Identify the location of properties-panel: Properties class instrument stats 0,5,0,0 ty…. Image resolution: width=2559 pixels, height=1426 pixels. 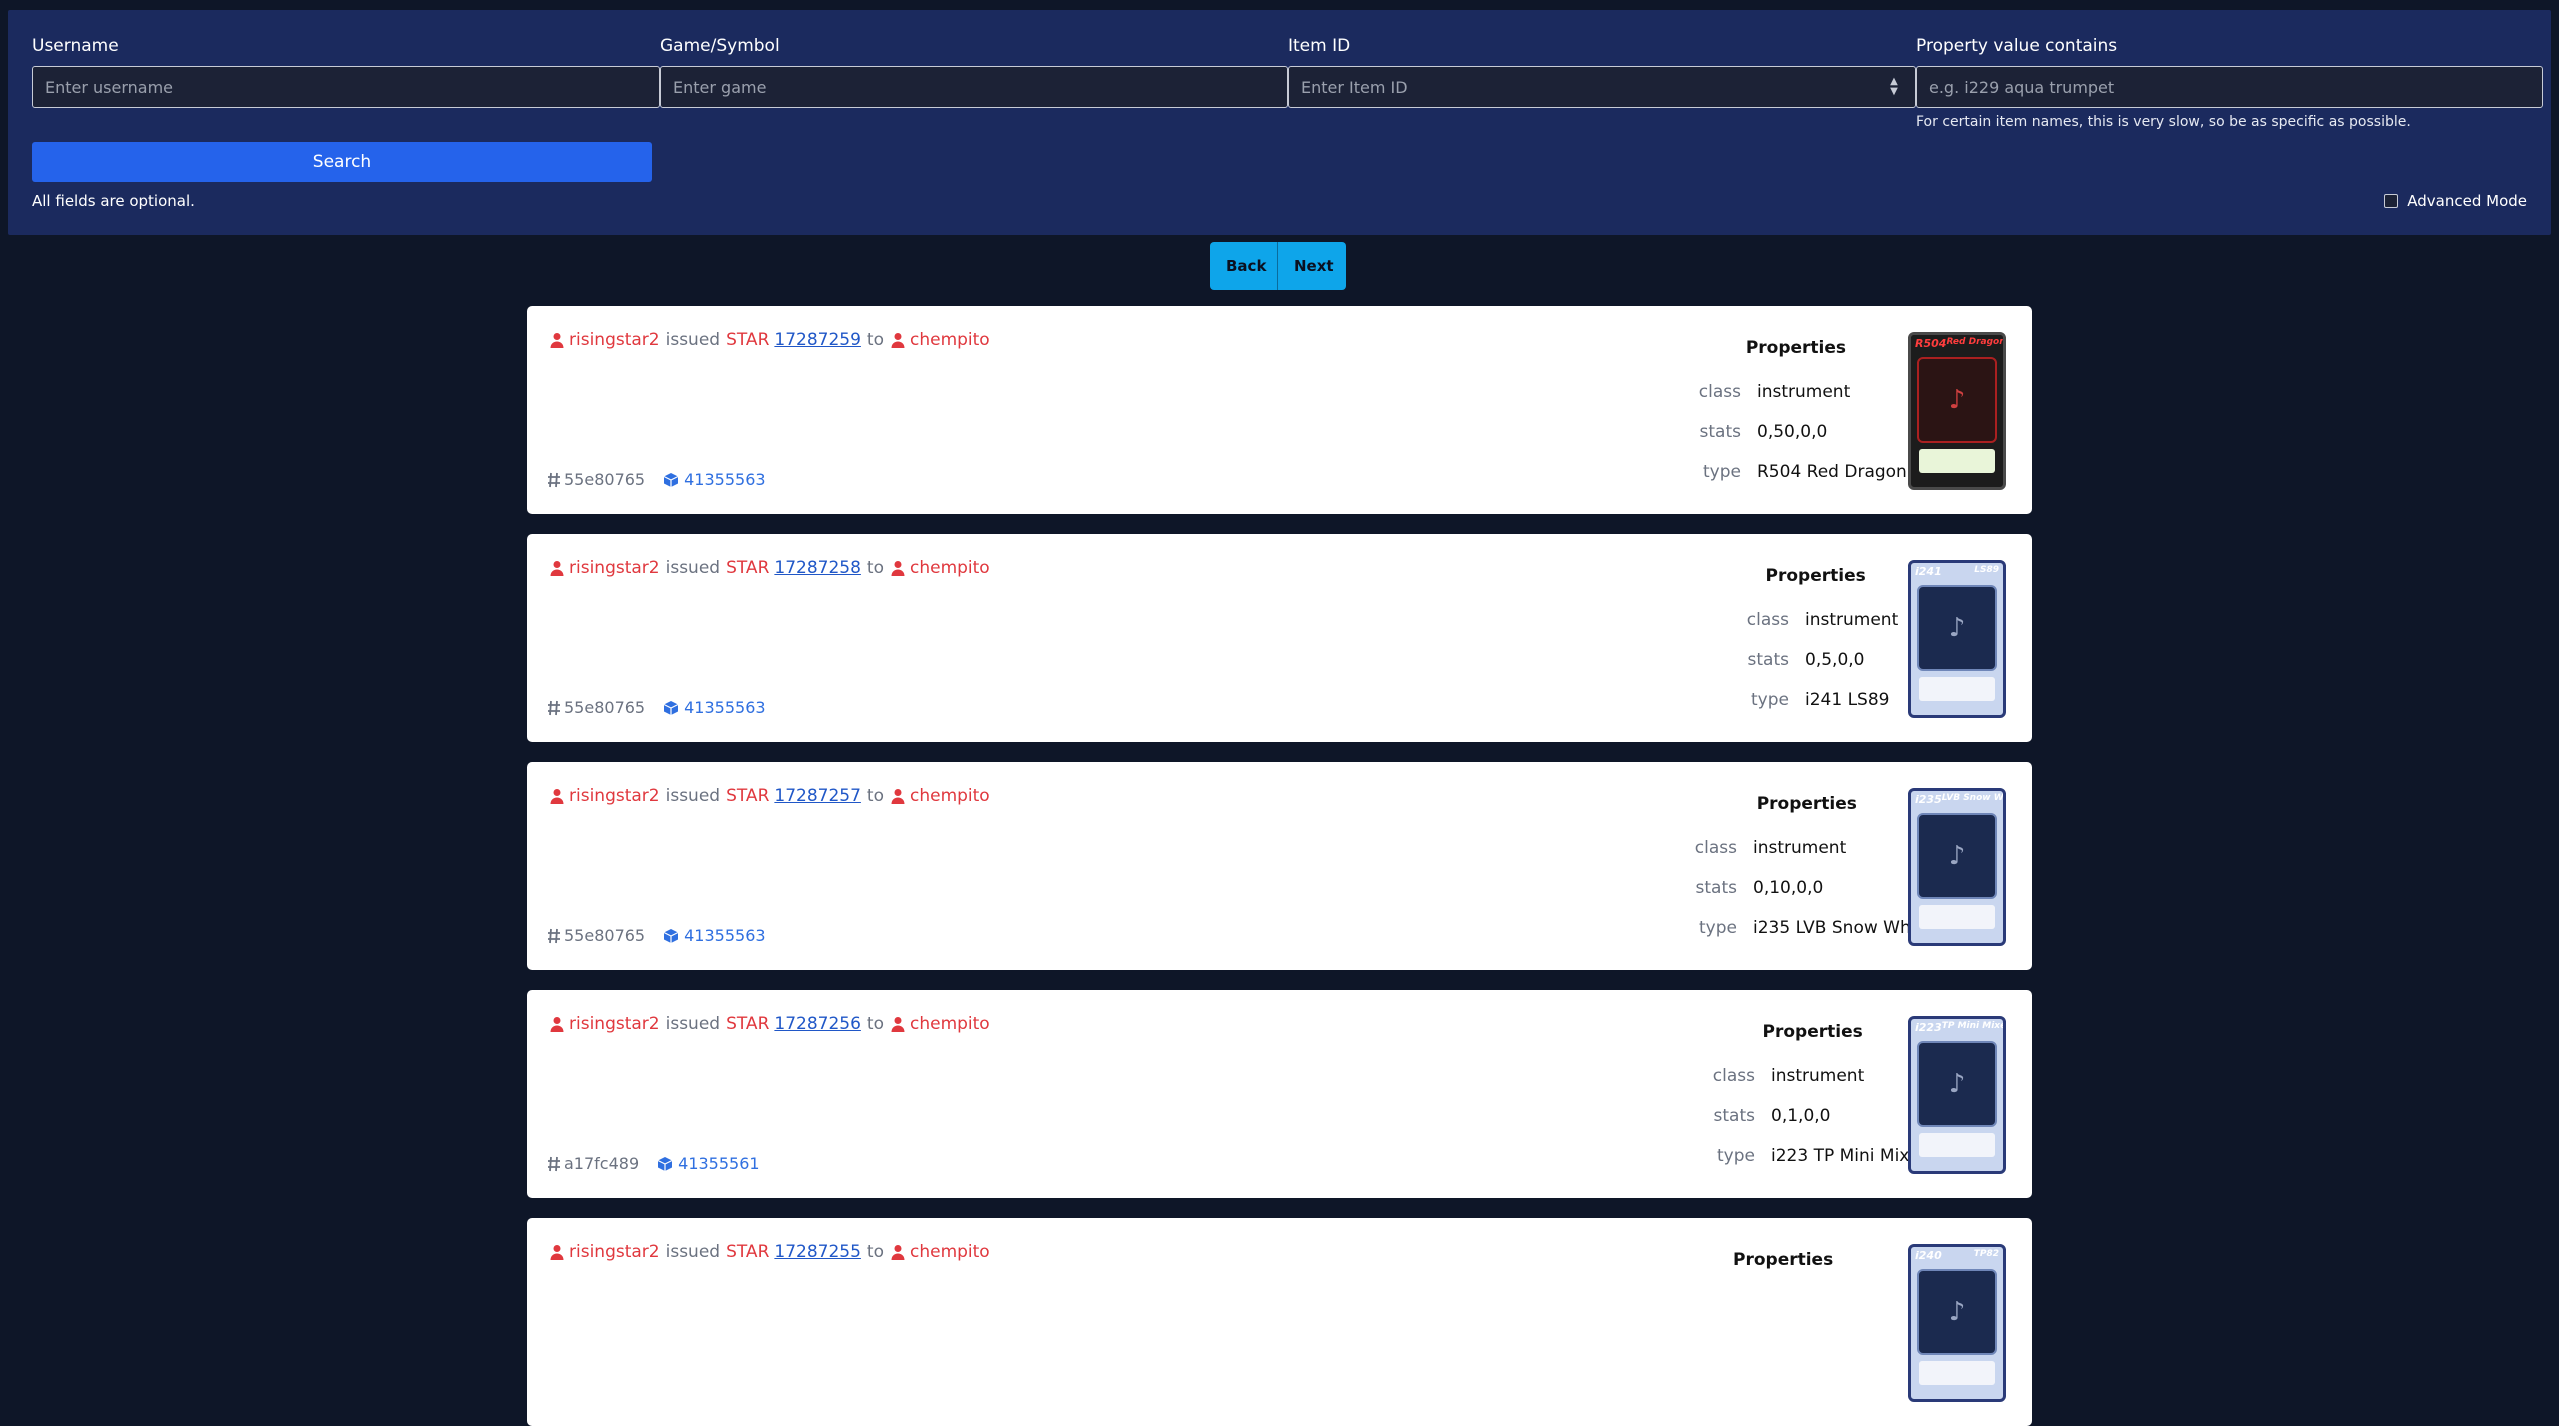
(1815, 643).